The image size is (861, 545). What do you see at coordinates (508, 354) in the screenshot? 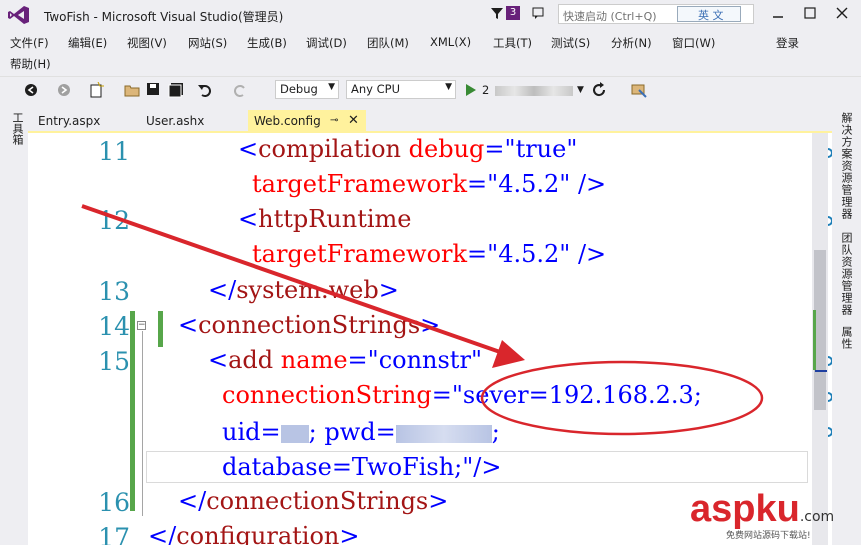
I see `annotation-arrow-head` at bounding box center [508, 354].